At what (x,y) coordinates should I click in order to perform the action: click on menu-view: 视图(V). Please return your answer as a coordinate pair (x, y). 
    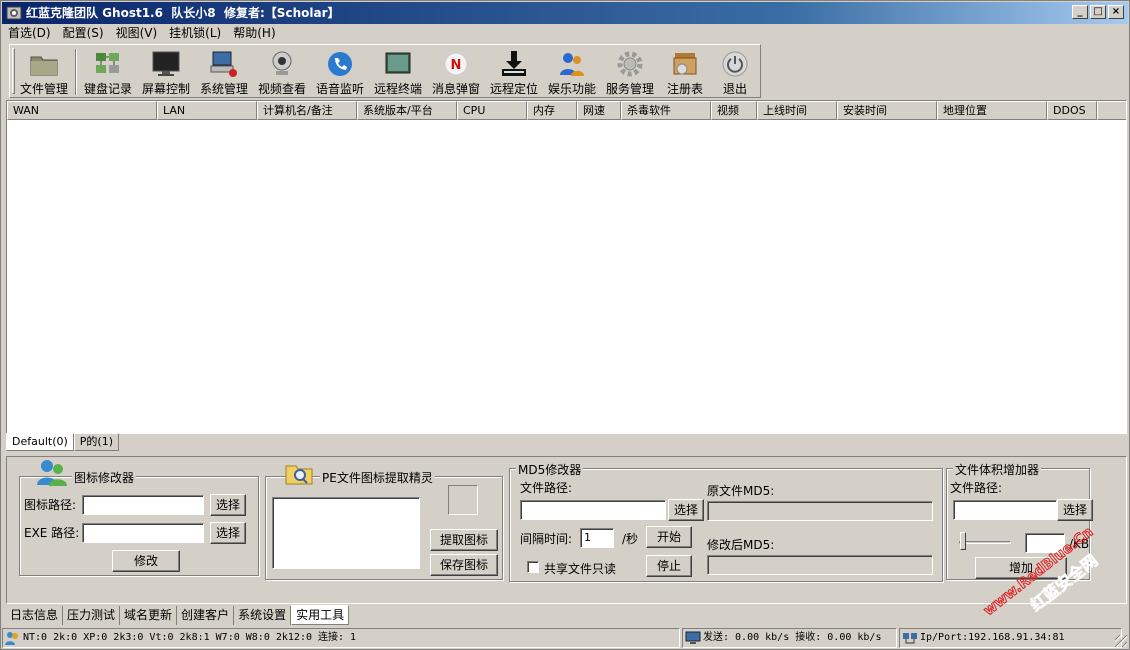
    Looking at the image, I should click on (137, 33).